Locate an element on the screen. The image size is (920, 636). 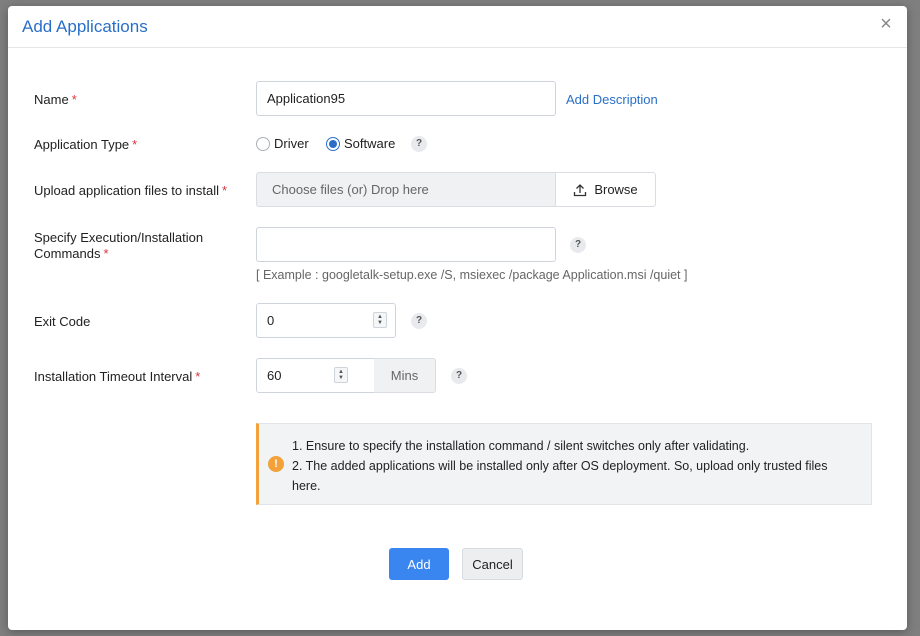
timeout-label-text: Installation Timeout Interval is located at coordinates (113, 376).